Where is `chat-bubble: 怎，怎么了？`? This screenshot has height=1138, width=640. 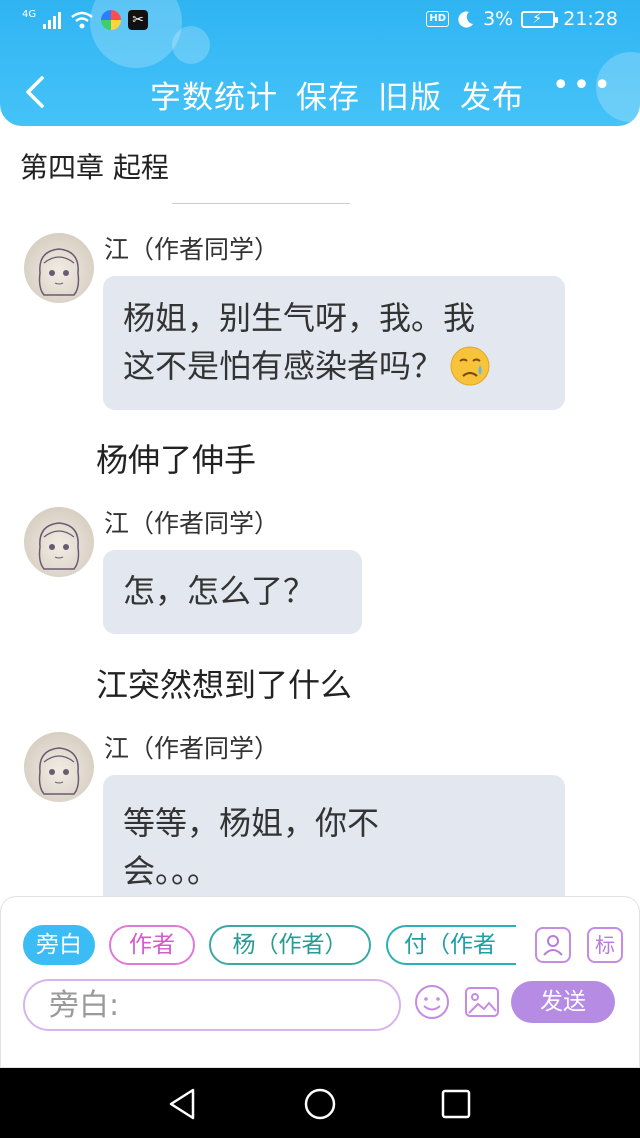 chat-bubble: 怎，怎么了？ is located at coordinates (232, 592).